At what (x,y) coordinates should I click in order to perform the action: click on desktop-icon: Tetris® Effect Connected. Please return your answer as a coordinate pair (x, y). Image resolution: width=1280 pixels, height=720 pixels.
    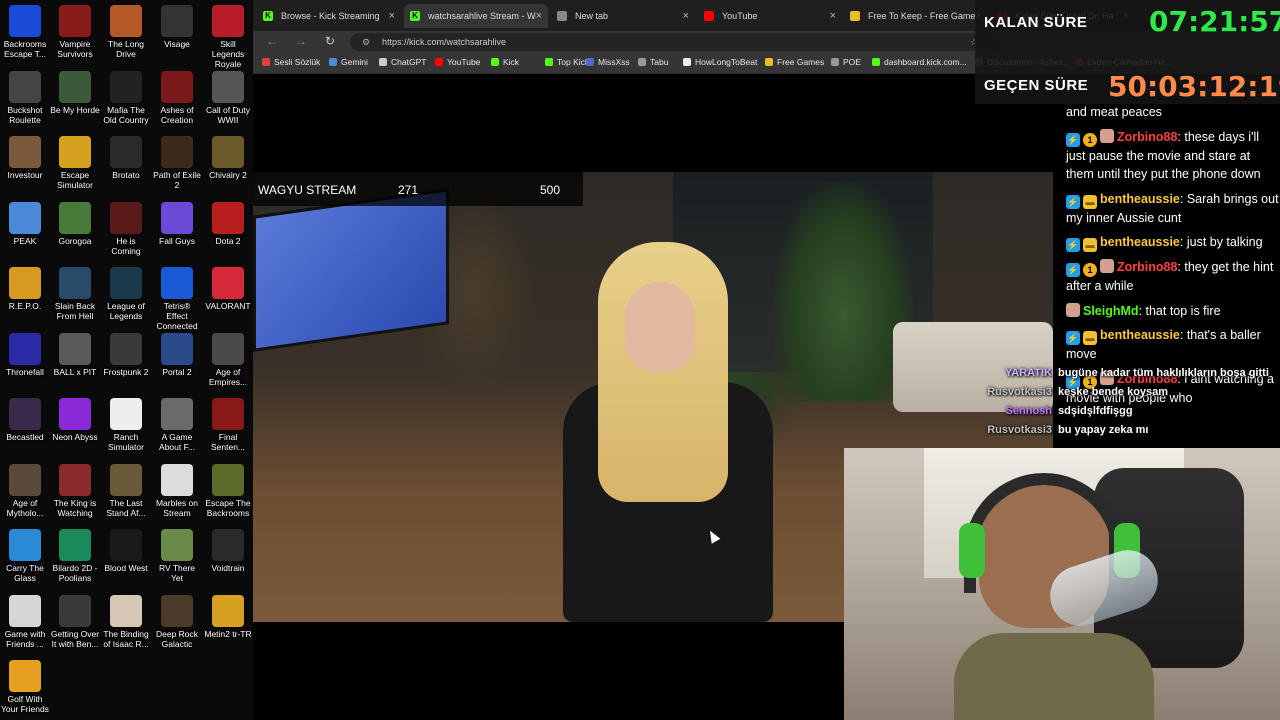
    Looking at the image, I should click on (177, 297).